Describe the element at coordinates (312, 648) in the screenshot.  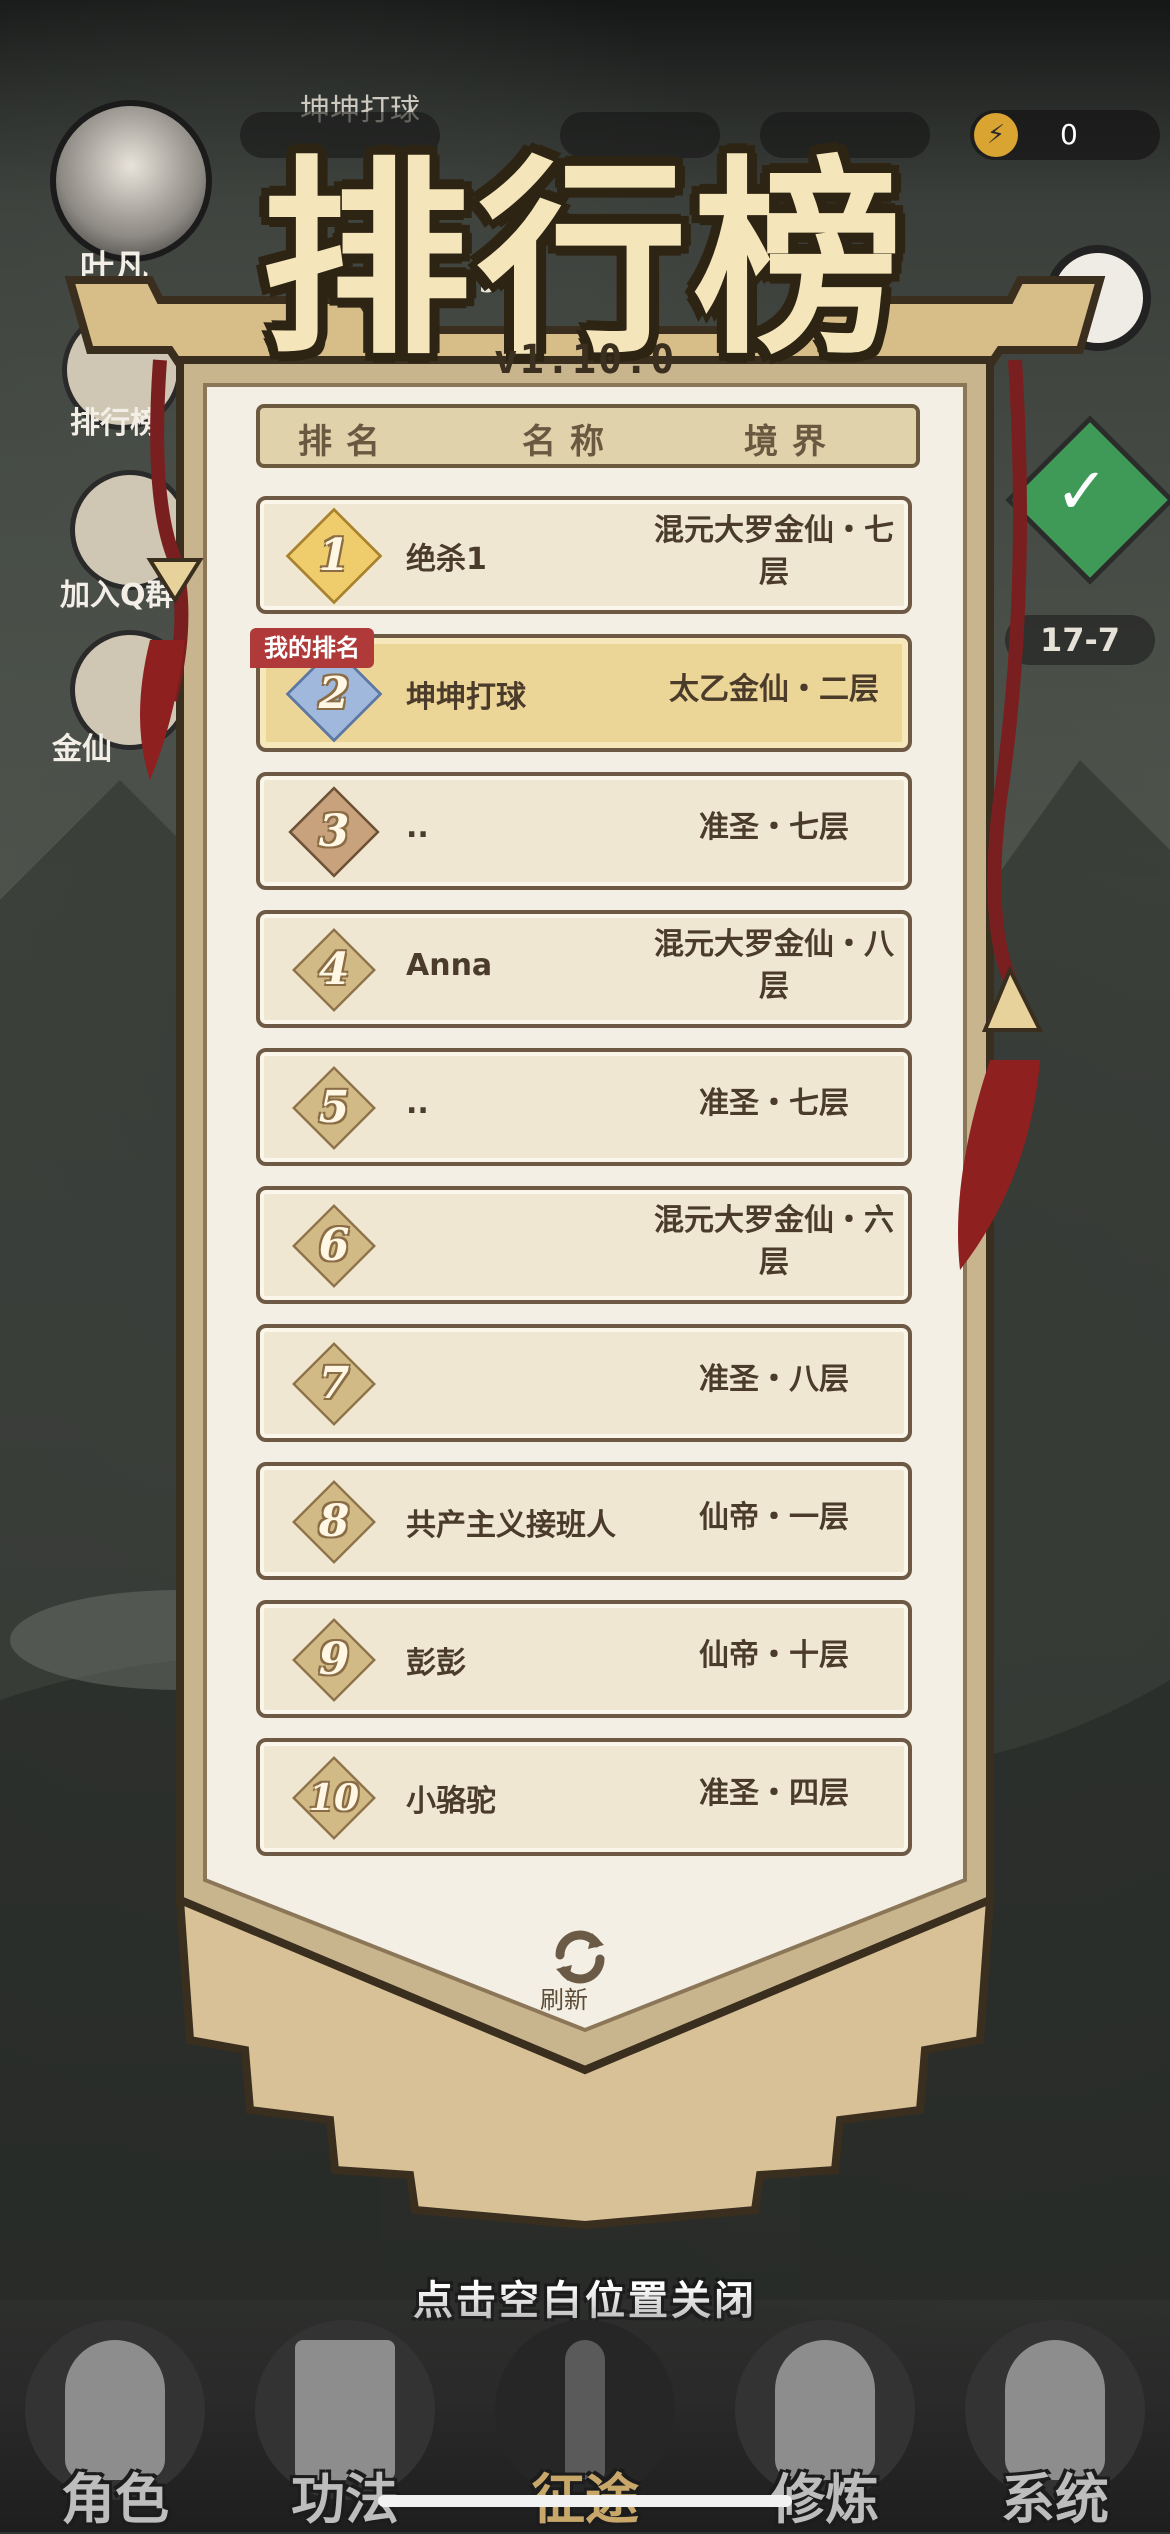
I see `my-rank-tag: 我的排名` at that location.